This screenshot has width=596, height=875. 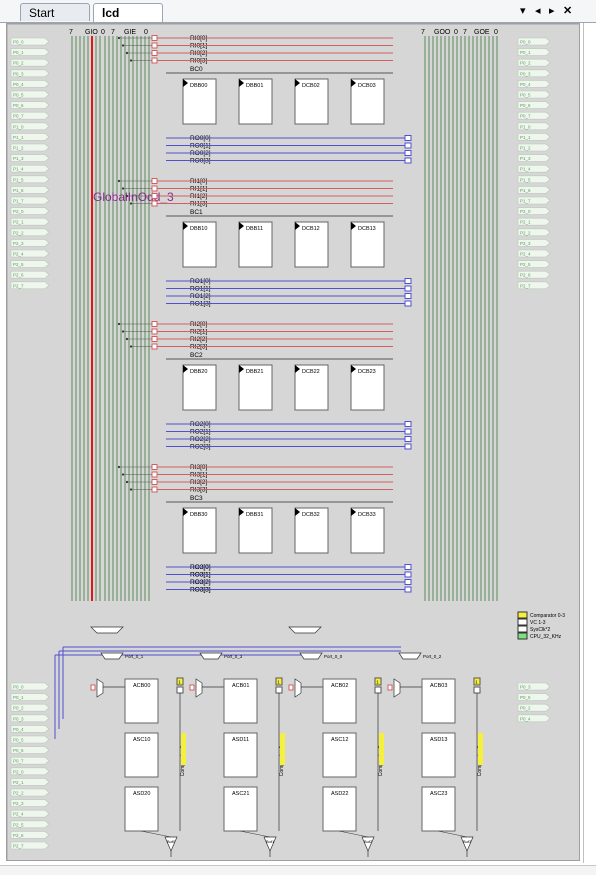 I want to click on port-pin-right: P2_5, so click(x=534, y=264).